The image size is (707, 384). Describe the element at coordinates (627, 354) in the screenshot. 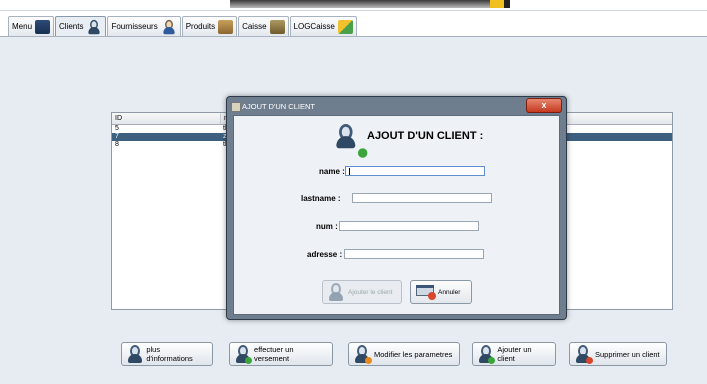

I see `button-label: Supprimer un client` at that location.